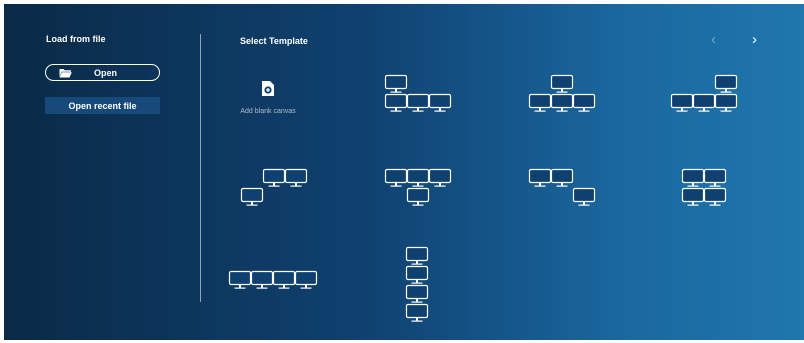 Image resolution: width=804 pixels, height=343 pixels. Describe the element at coordinates (65, 73) in the screenshot. I see `folder-open-icon` at that location.